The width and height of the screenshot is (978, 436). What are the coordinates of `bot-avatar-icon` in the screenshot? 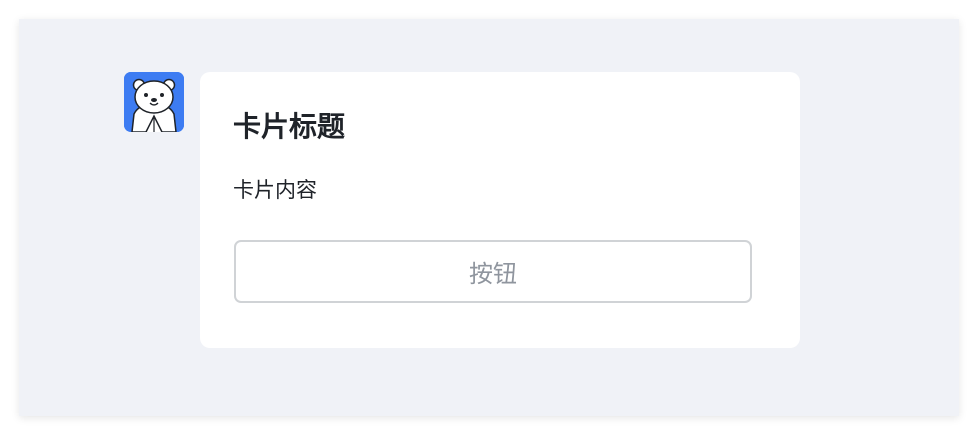 It's located at (154, 102).